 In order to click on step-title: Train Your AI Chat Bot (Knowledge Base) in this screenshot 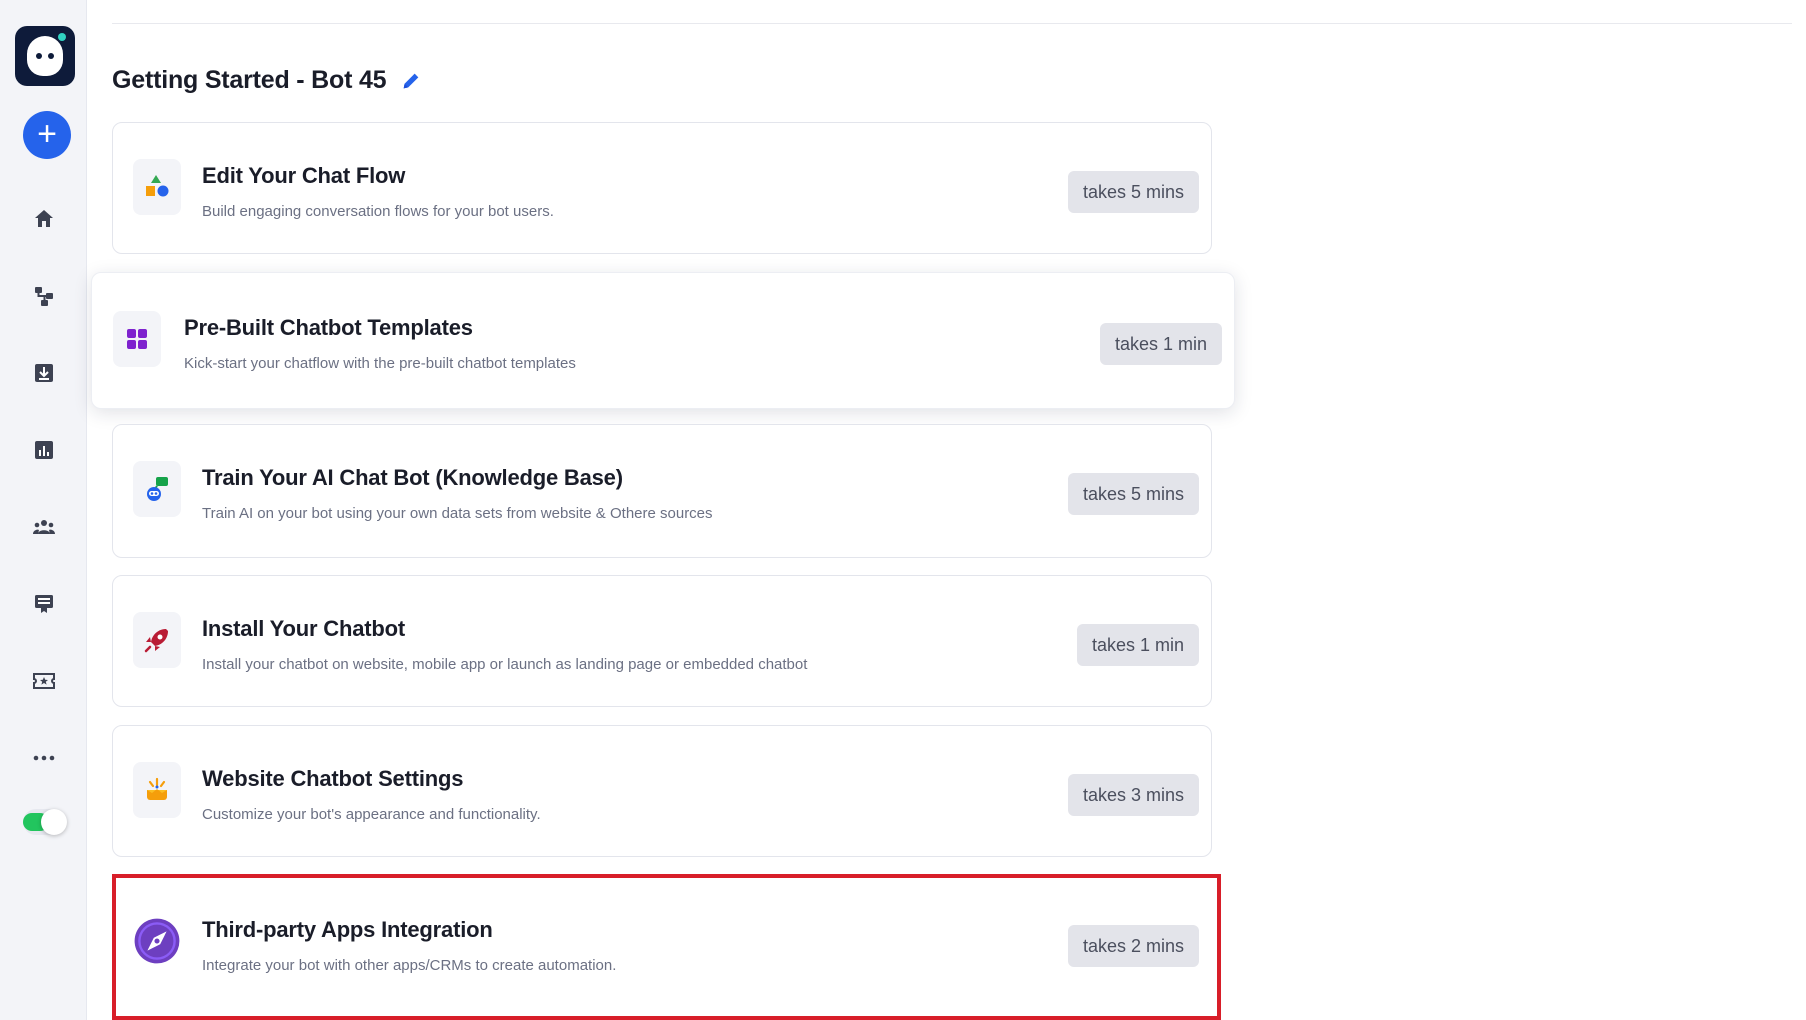, I will do `click(412, 477)`.